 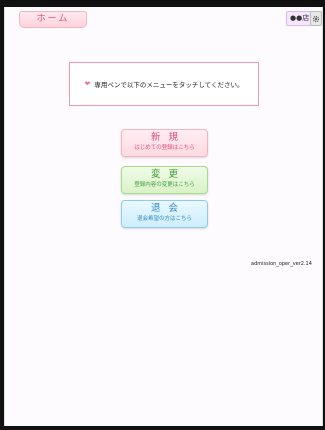 What do you see at coordinates (87, 84) in the screenshot?
I see `heart-icon: ❤` at bounding box center [87, 84].